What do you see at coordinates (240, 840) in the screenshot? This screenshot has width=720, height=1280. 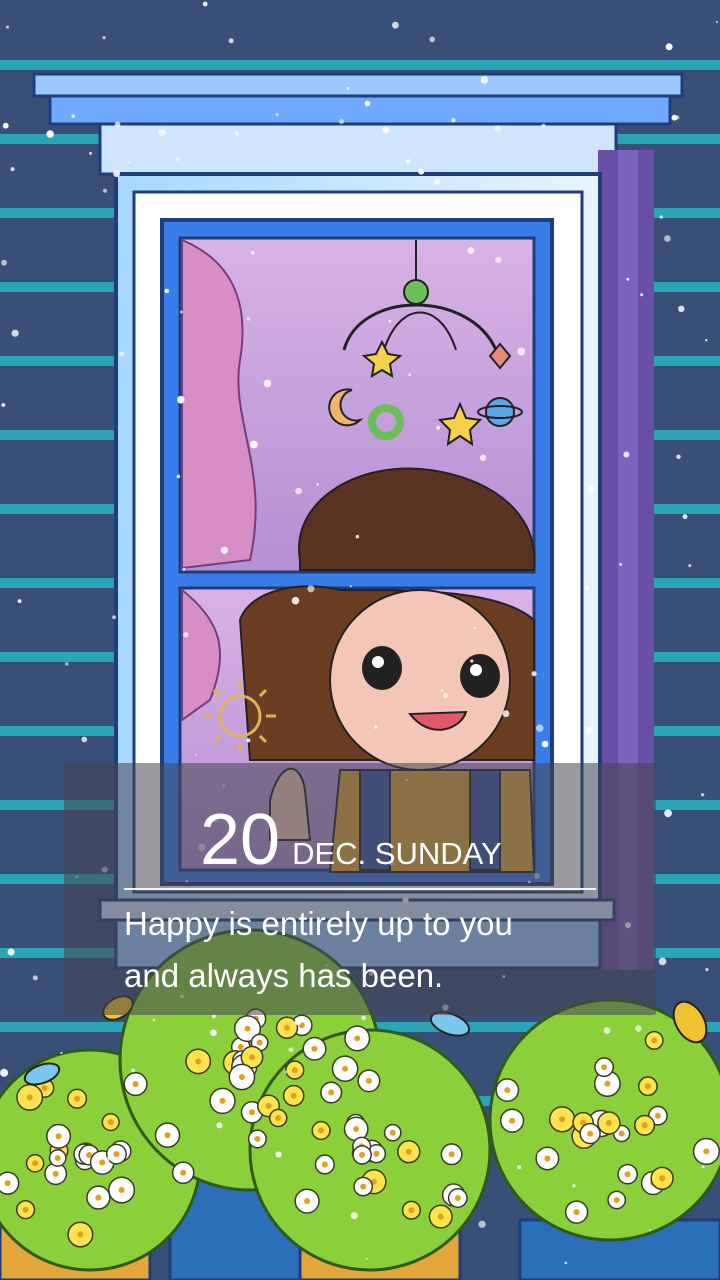 I see `day-number: 20` at bounding box center [240, 840].